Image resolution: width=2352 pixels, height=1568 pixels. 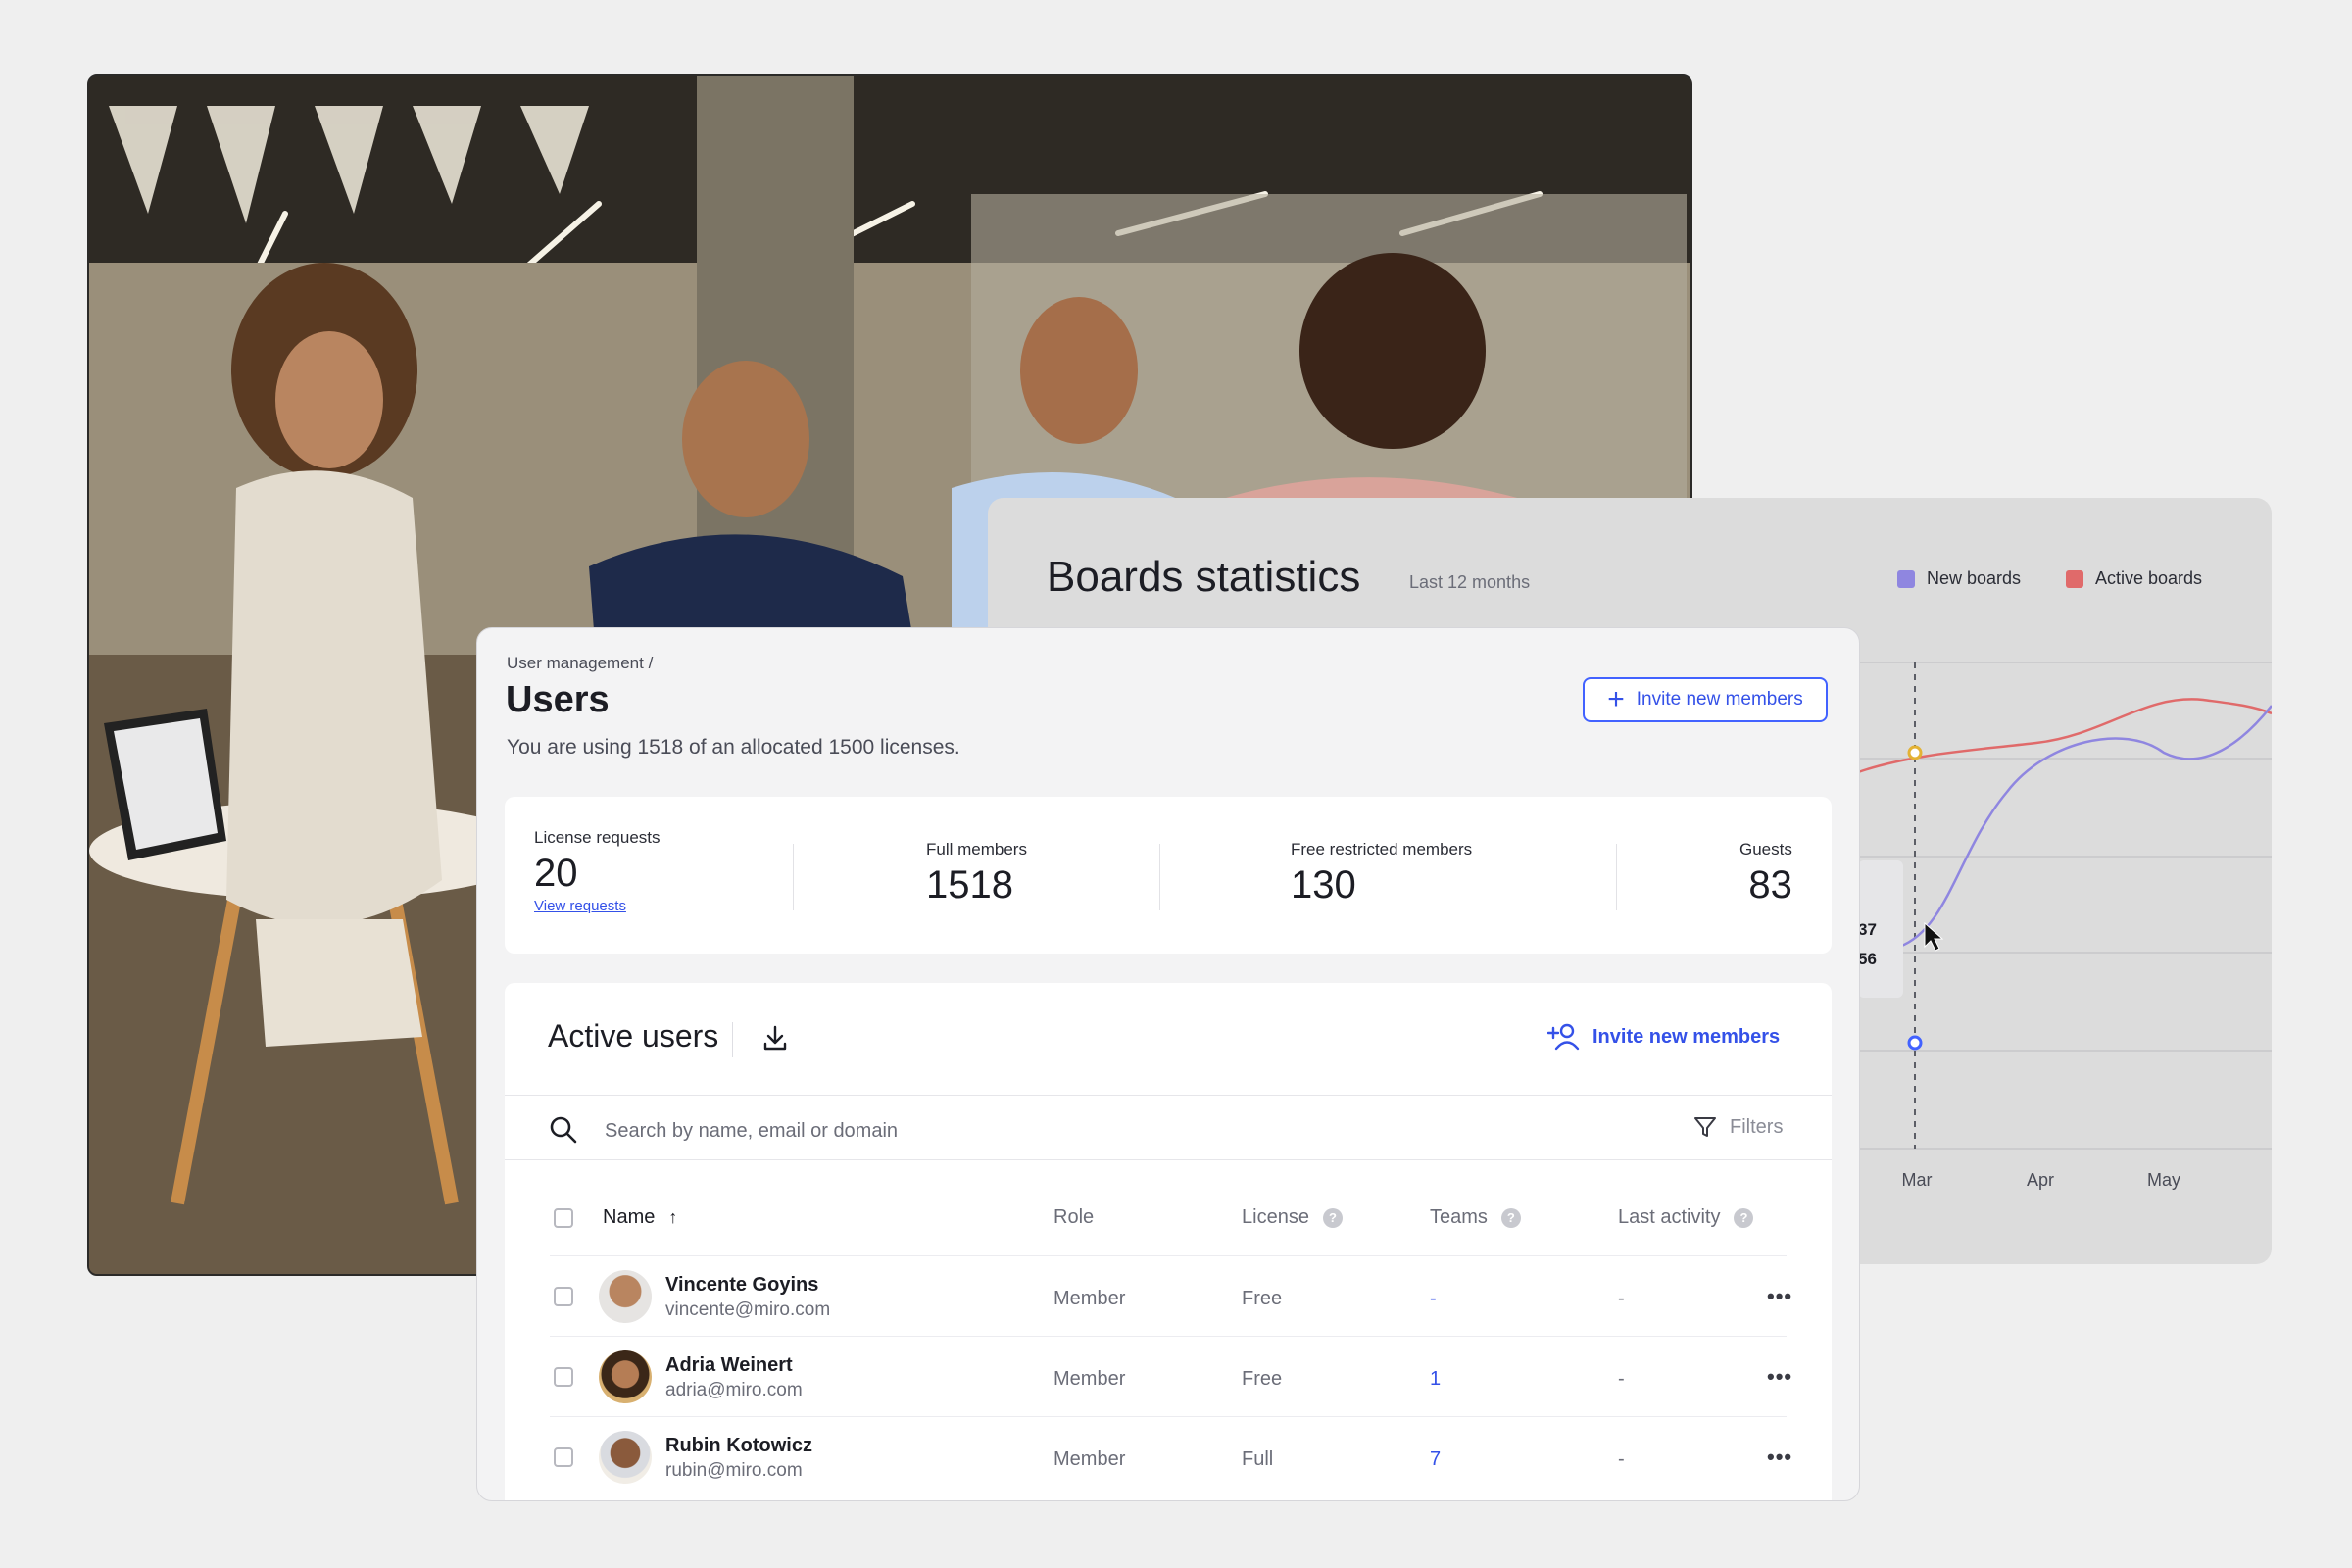 What do you see at coordinates (598, 837) in the screenshot?
I see `license-requests-label: License requests` at bounding box center [598, 837].